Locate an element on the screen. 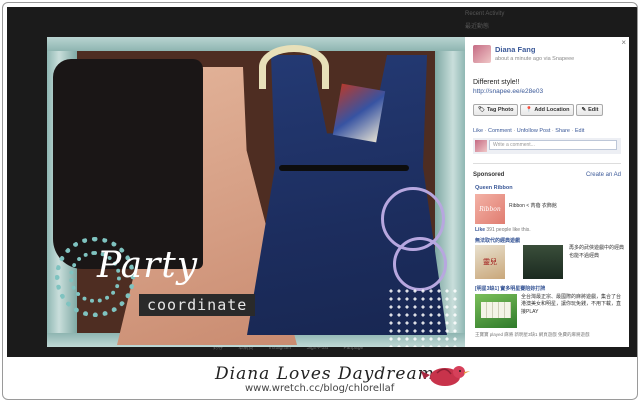  ad-like-count: 391 people like this. is located at coordinates (508, 230).